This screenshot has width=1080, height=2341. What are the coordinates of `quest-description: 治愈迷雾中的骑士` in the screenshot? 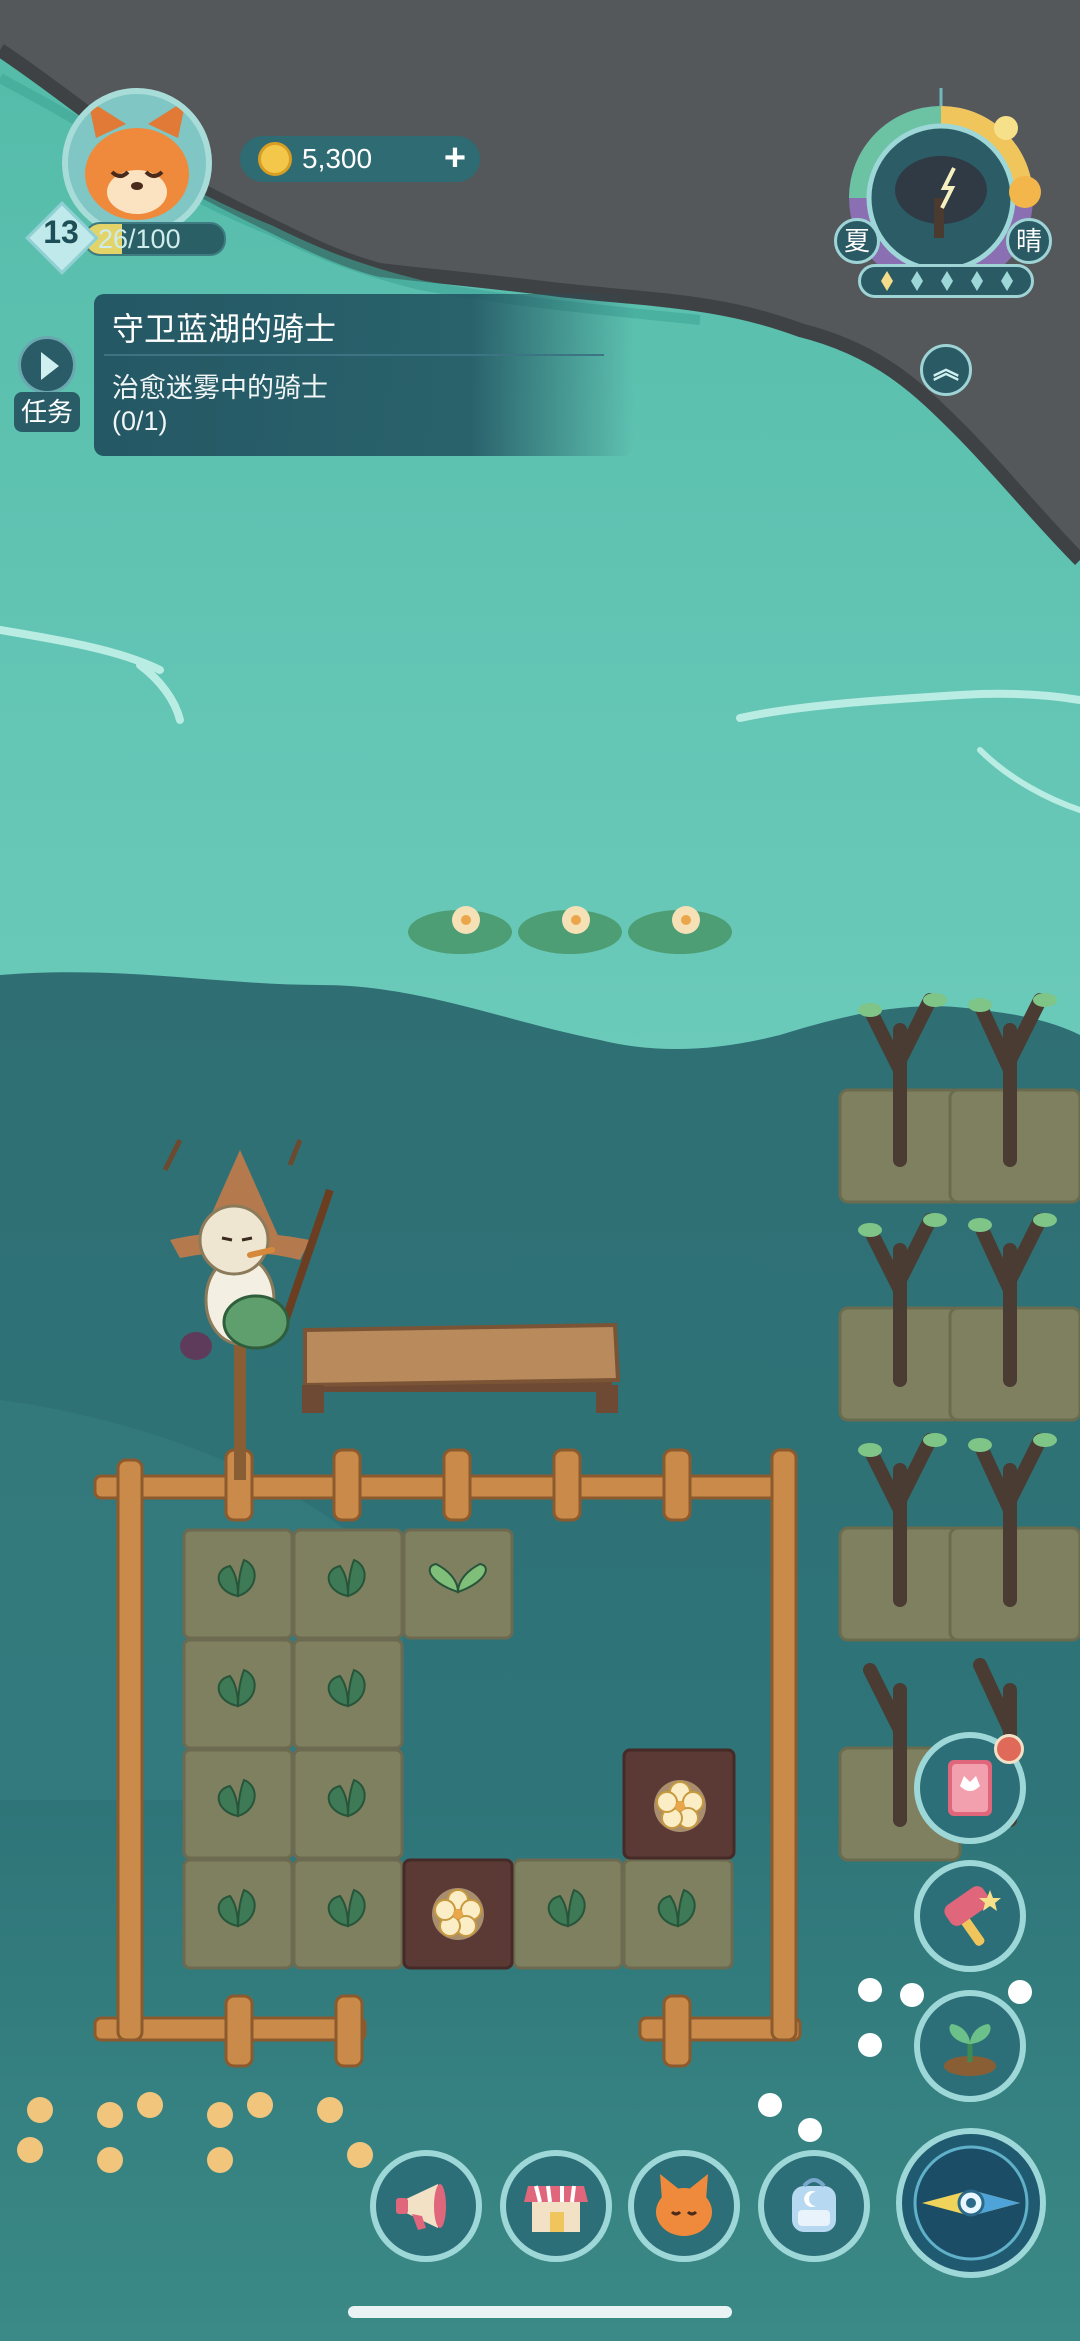 It's located at (220, 388).